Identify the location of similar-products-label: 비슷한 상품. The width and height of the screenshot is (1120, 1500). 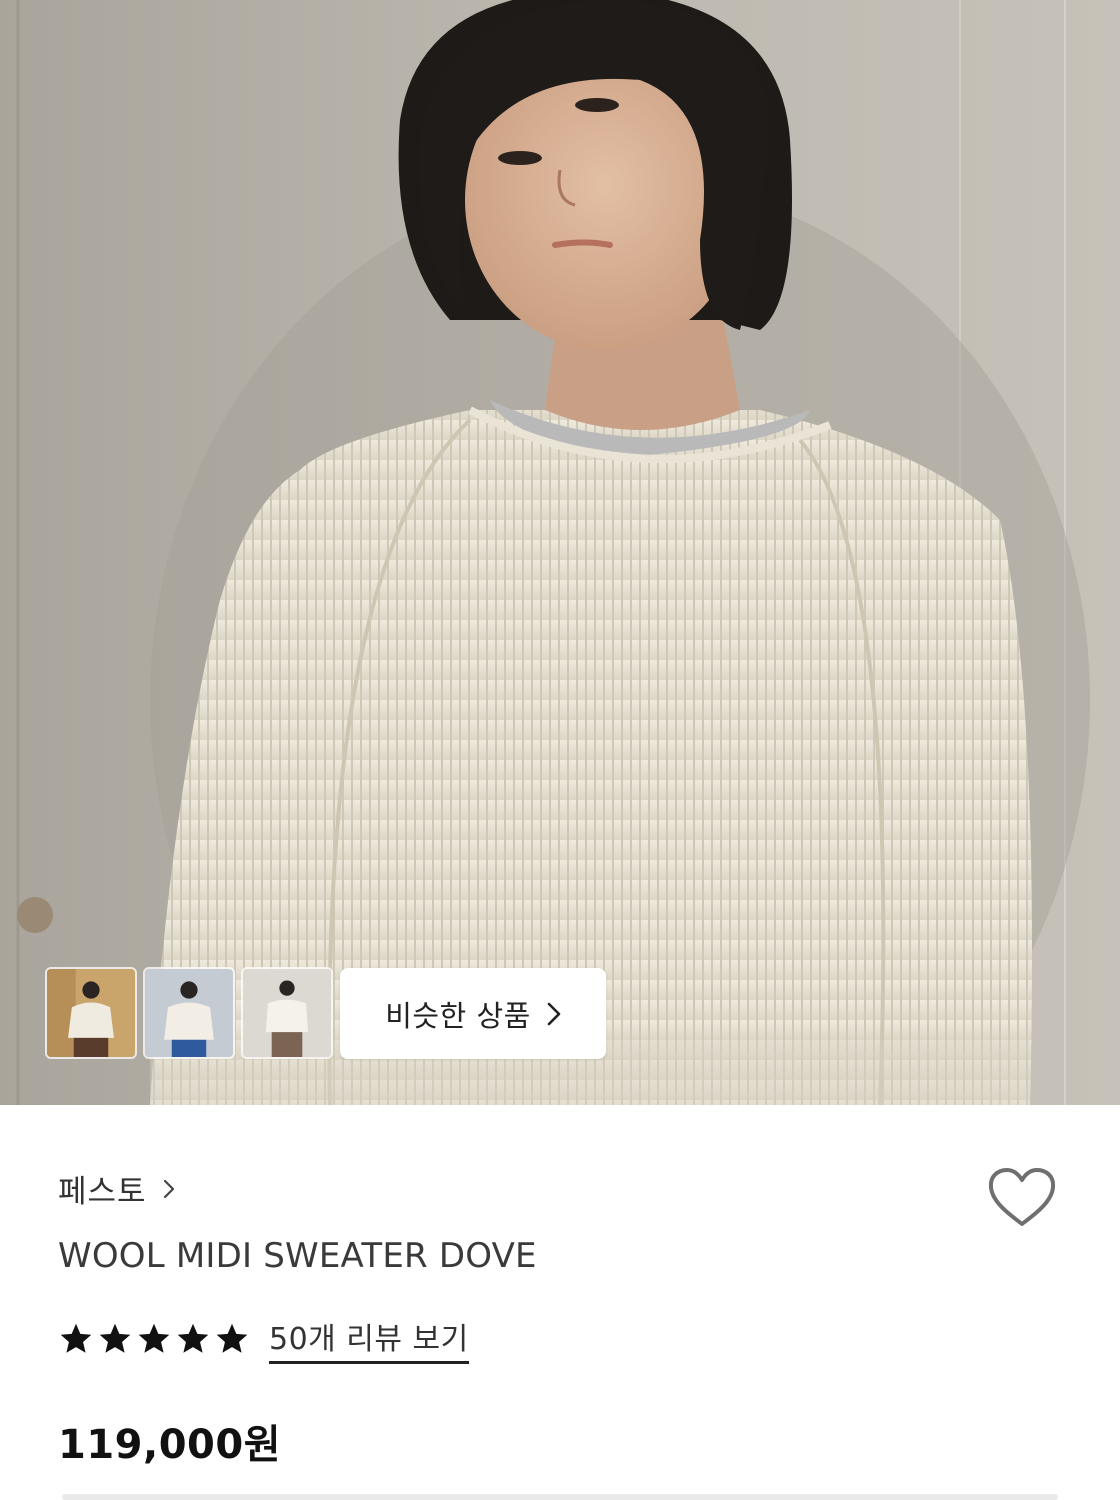
(458, 1015).